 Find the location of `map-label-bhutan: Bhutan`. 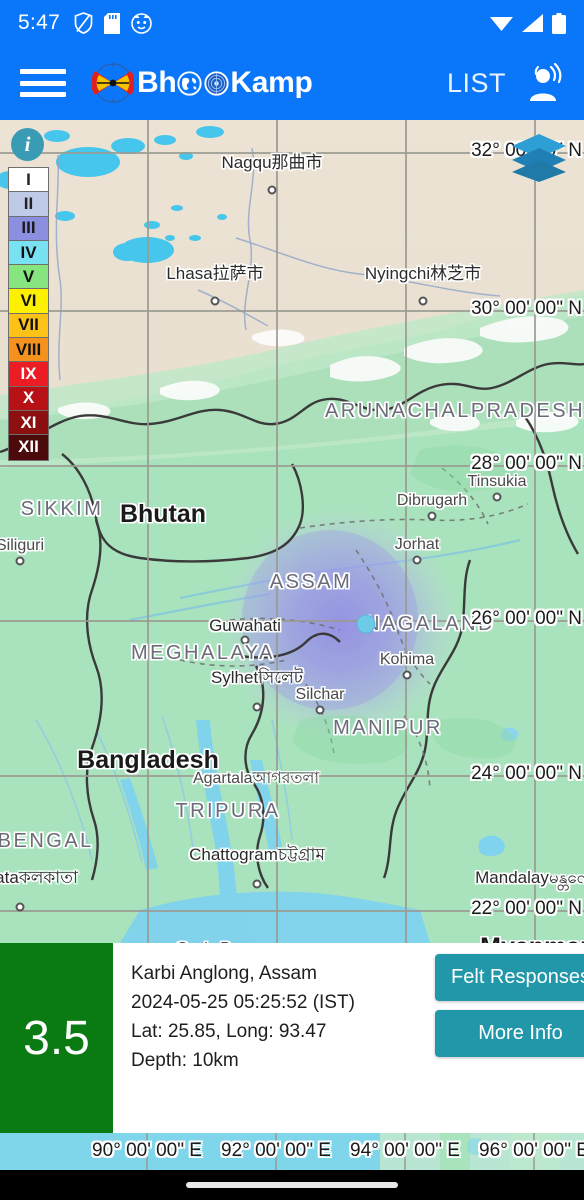

map-label-bhutan: Bhutan is located at coordinates (163, 514).